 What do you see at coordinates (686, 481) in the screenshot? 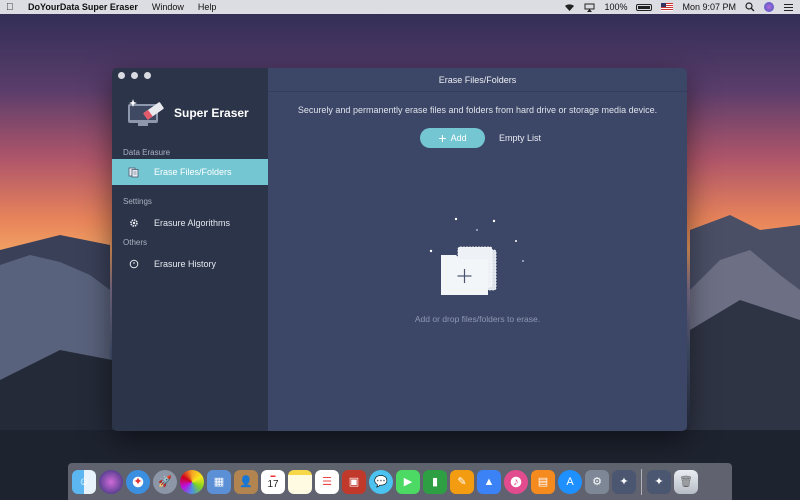
I see `trash-icon: 🗑` at bounding box center [686, 481].